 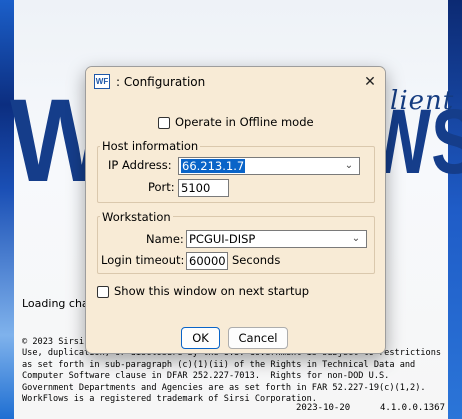 What do you see at coordinates (103, 292) in the screenshot?
I see `show-on-startup-checkbox` at bounding box center [103, 292].